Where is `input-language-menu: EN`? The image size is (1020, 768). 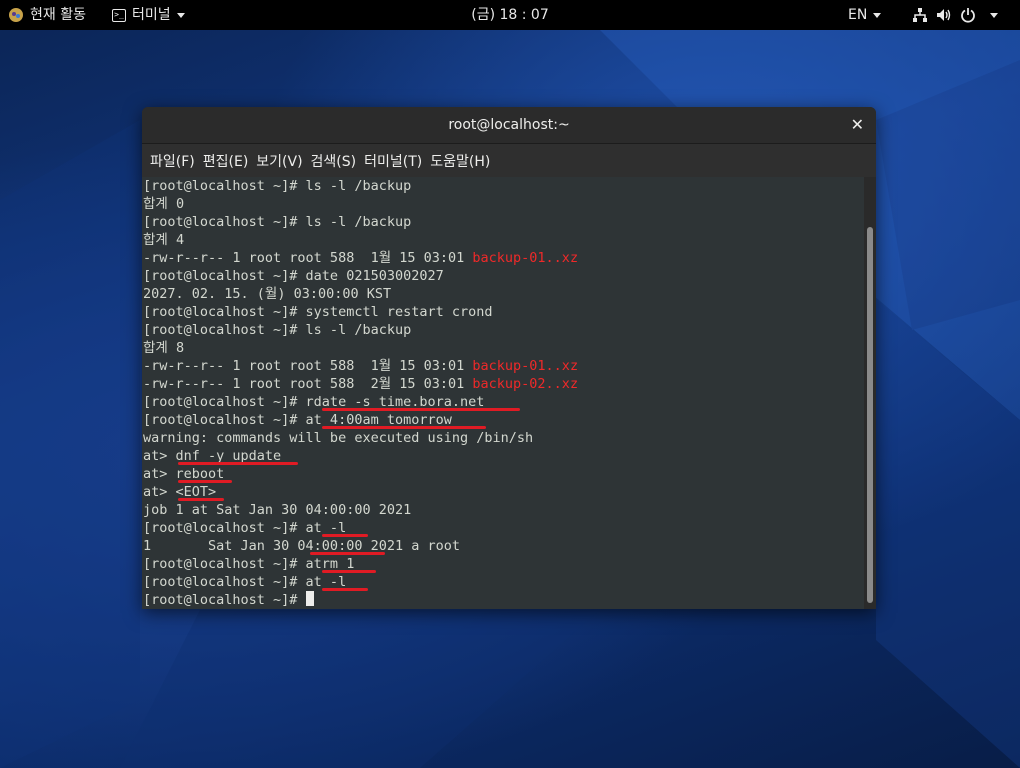 input-language-menu: EN is located at coordinates (865, 15).